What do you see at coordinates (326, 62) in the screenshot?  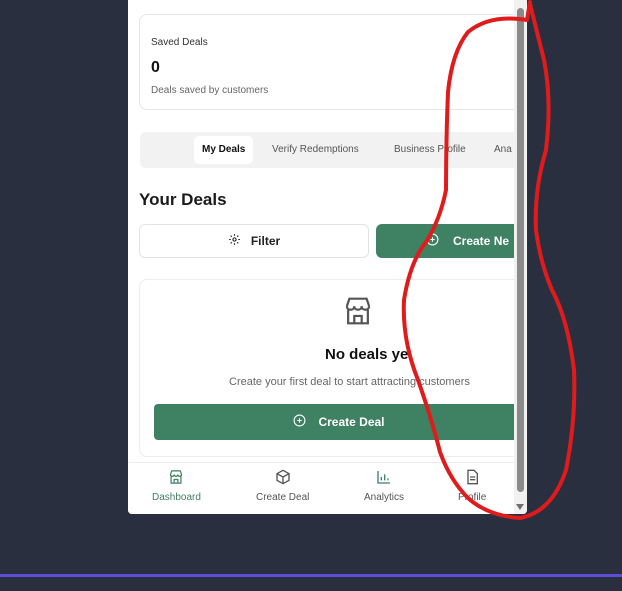 I see `saved-deals-card: Saved Deals 0 Deals saved by customers` at bounding box center [326, 62].